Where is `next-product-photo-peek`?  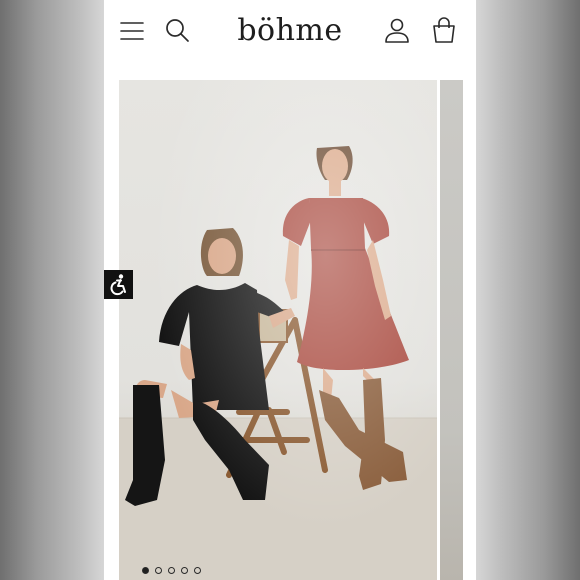 next-product-photo-peek is located at coordinates (451, 330).